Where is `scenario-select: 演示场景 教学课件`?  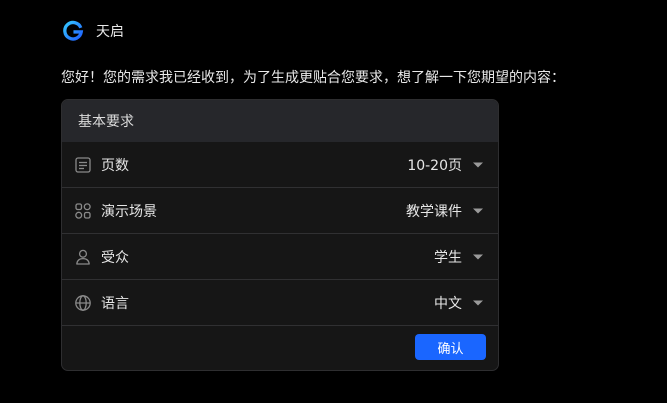
scenario-select: 演示场景 教学课件 is located at coordinates (280, 211).